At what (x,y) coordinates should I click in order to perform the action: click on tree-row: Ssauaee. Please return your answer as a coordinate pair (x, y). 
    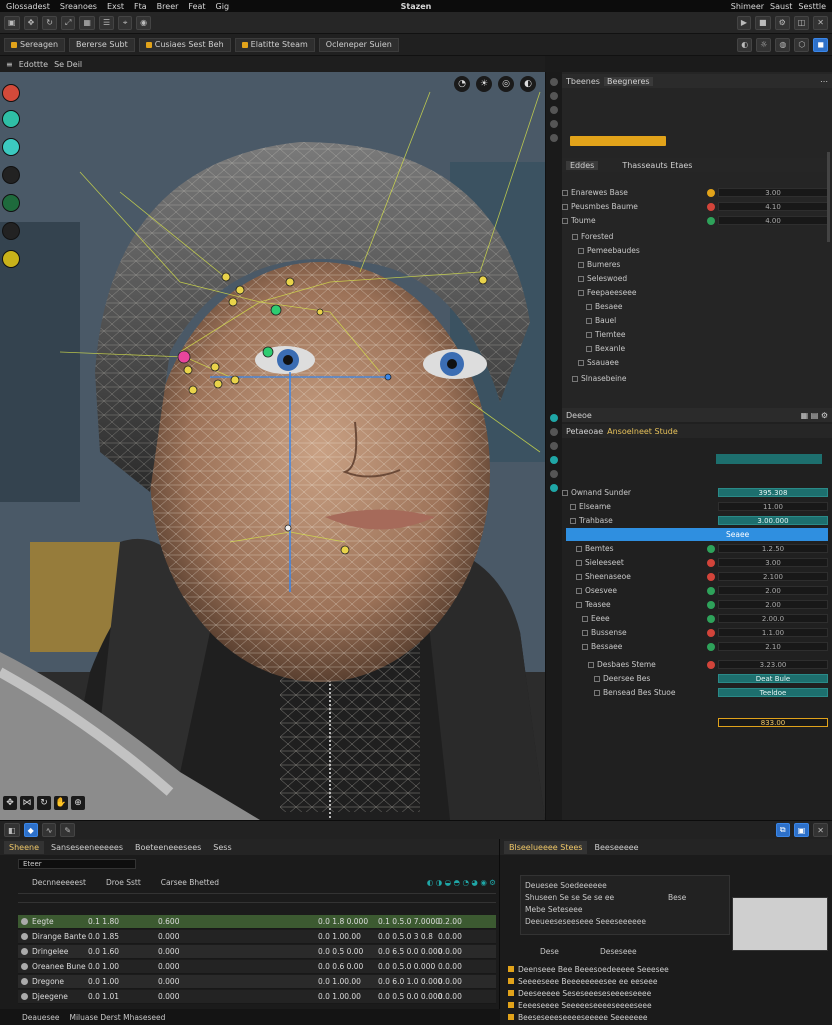
    Looking at the image, I should click on (695, 362).